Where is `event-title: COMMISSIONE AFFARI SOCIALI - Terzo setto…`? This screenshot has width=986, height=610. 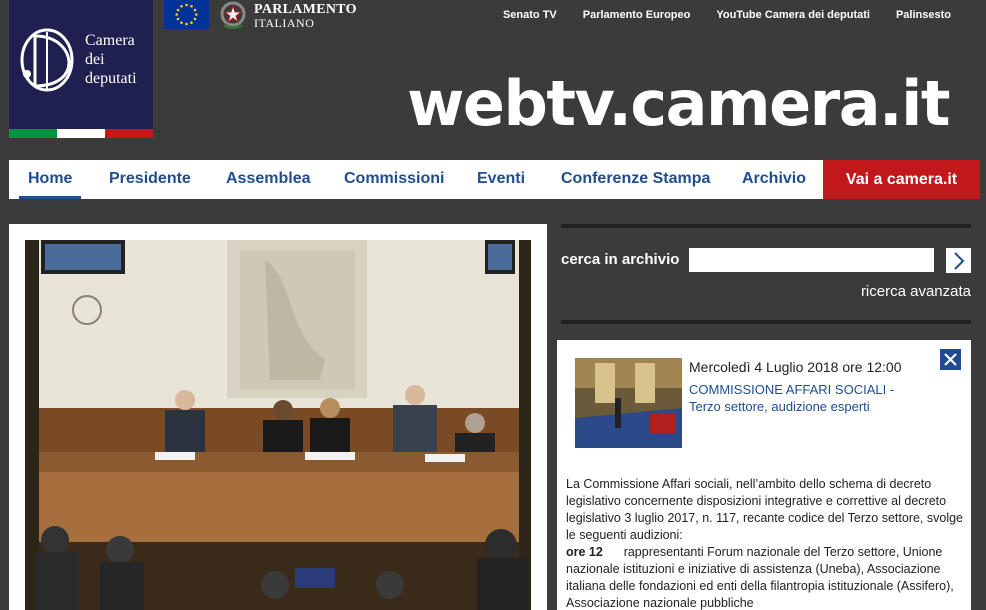
event-title: COMMISSIONE AFFARI SOCIALI - Terzo setto… is located at coordinates (809, 398).